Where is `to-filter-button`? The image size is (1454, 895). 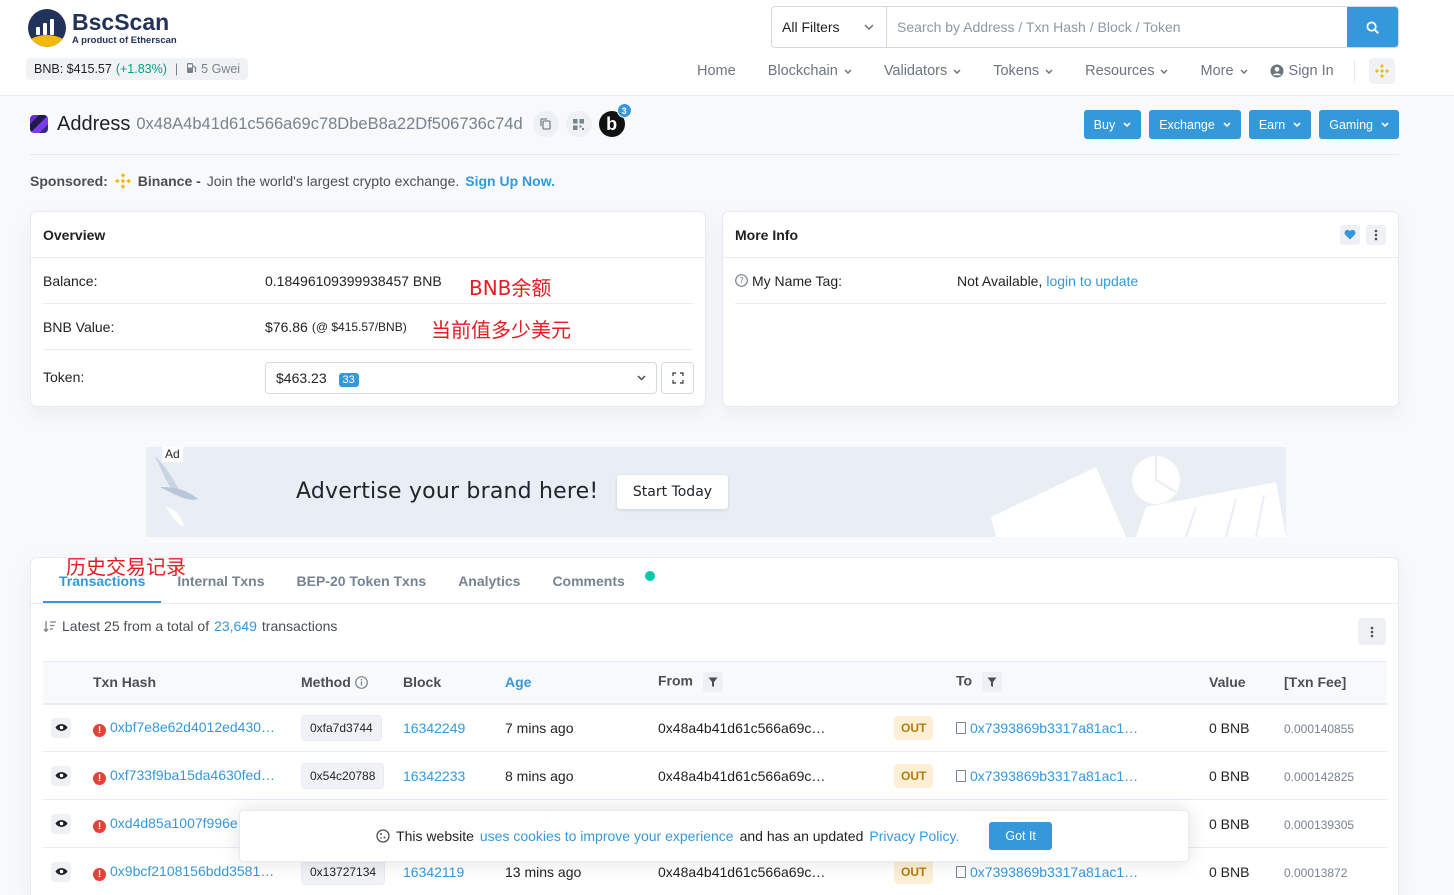 to-filter-button is located at coordinates (991, 682).